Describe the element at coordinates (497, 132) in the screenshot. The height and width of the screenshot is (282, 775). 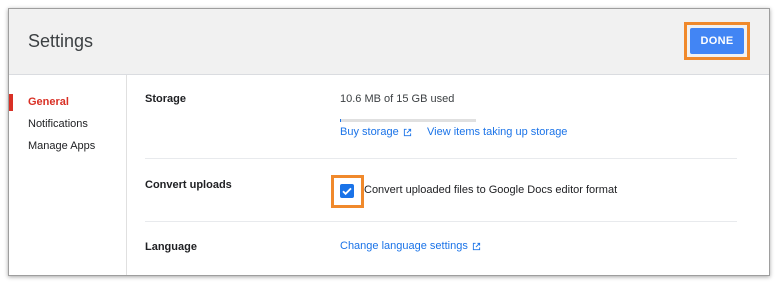
I see `view-storage-items-link: View items taking up storage` at that location.